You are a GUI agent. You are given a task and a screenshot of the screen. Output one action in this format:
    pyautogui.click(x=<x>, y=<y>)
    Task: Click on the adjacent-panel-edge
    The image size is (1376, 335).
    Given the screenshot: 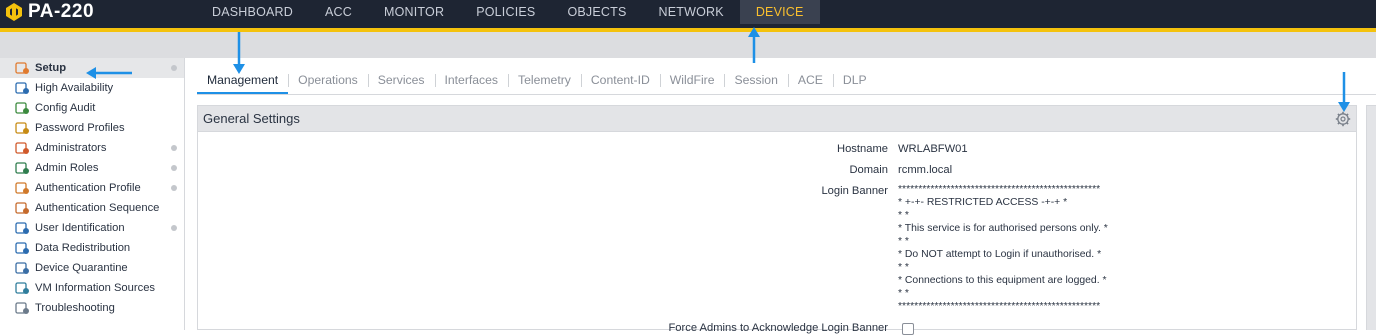 What is the action you would take?
    pyautogui.click(x=1371, y=217)
    